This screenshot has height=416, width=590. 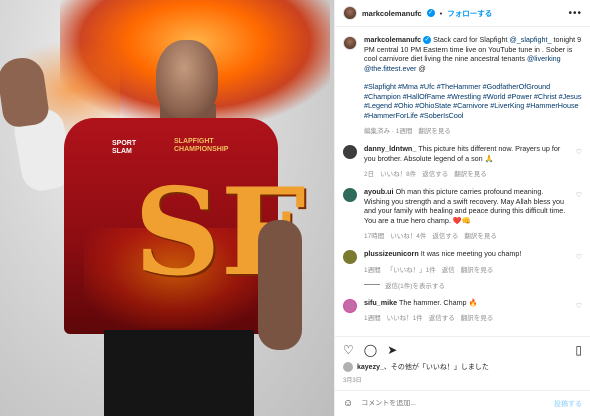 What do you see at coordinates (370, 350) in the screenshot?
I see `comment-icon: ◯` at bounding box center [370, 350].